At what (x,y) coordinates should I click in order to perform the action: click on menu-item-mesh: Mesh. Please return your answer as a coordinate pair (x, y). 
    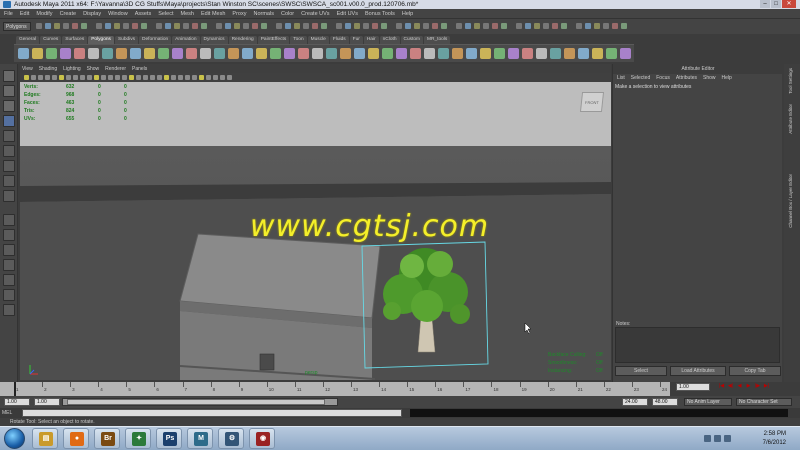
    Looking at the image, I should click on (187, 14).